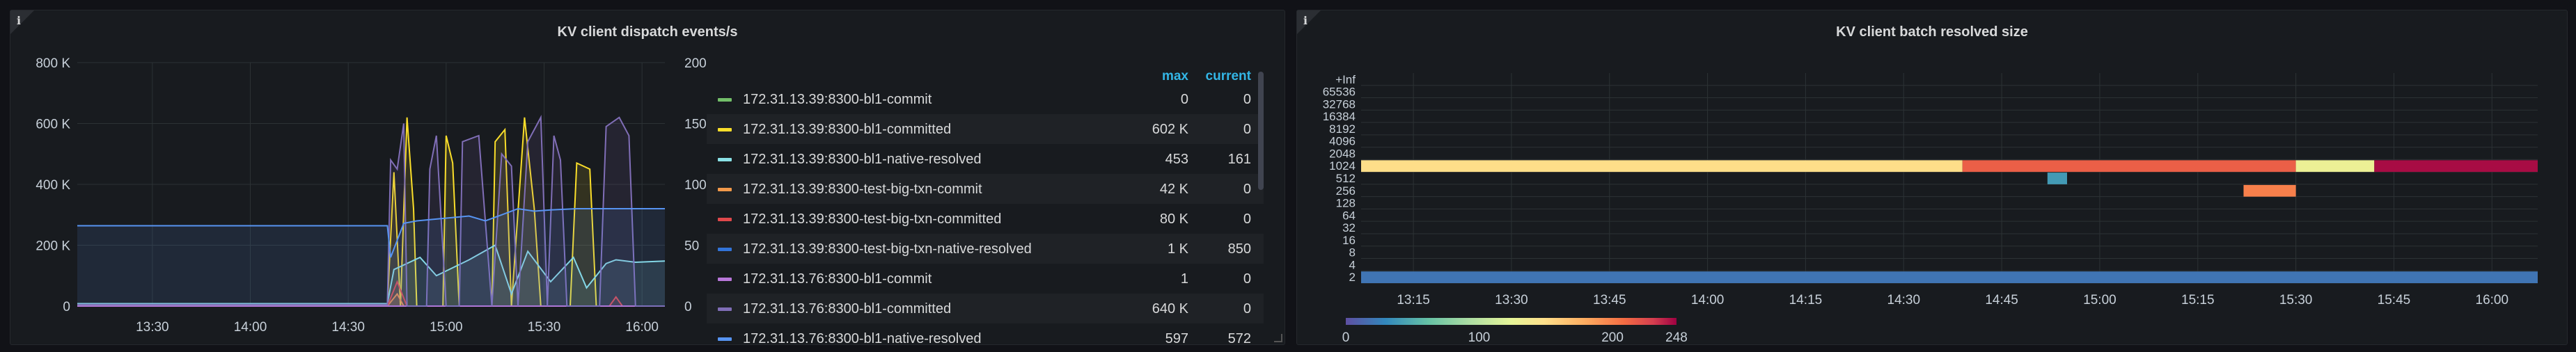 The image size is (2576, 352). I want to click on y-tick-label: 32768, so click(1339, 104).